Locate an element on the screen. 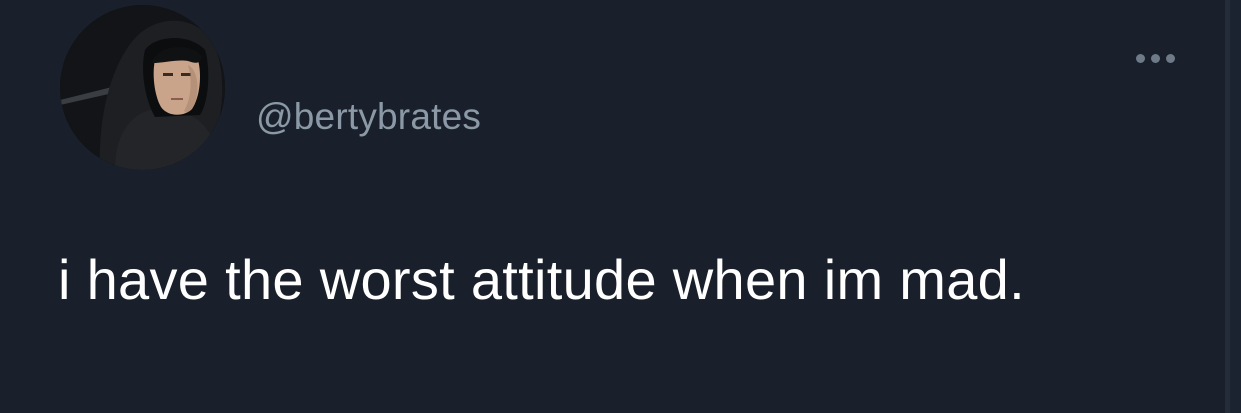  avatar is located at coordinates (142, 87).